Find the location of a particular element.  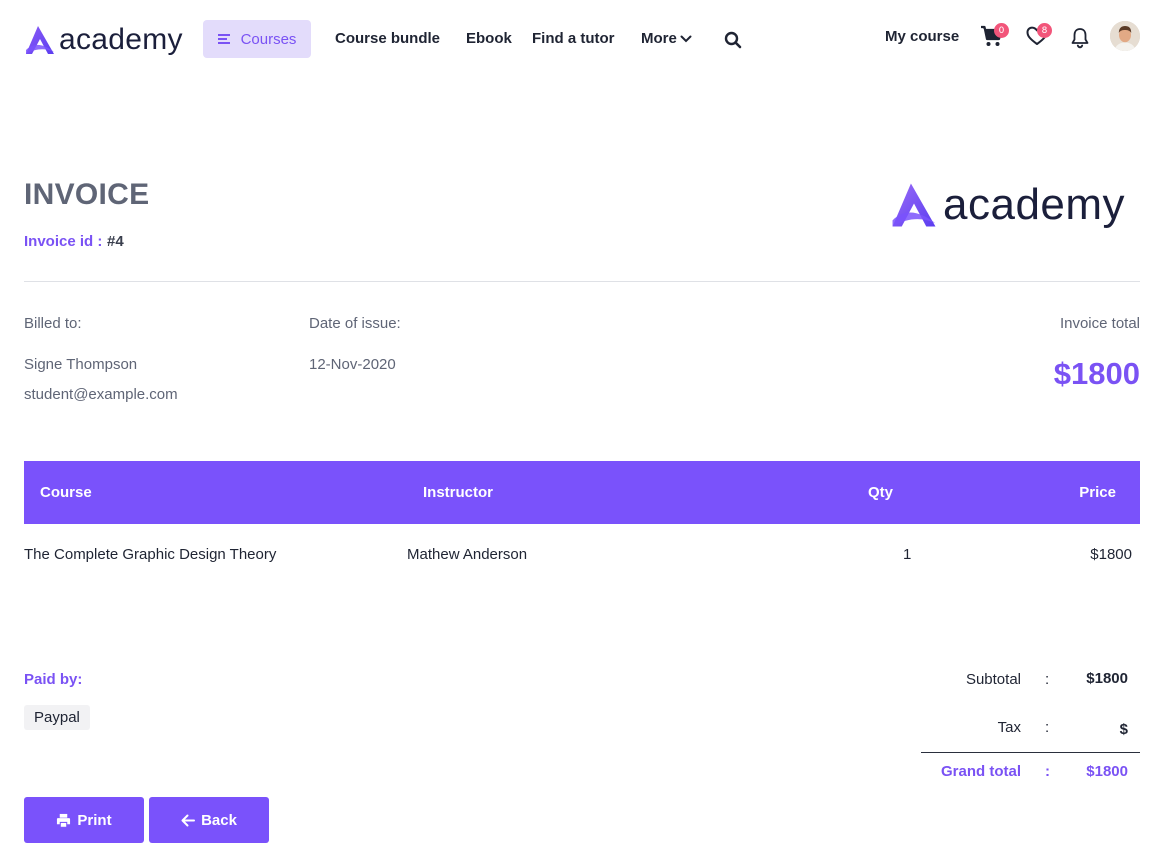

bell-icon is located at coordinates (1080, 38).